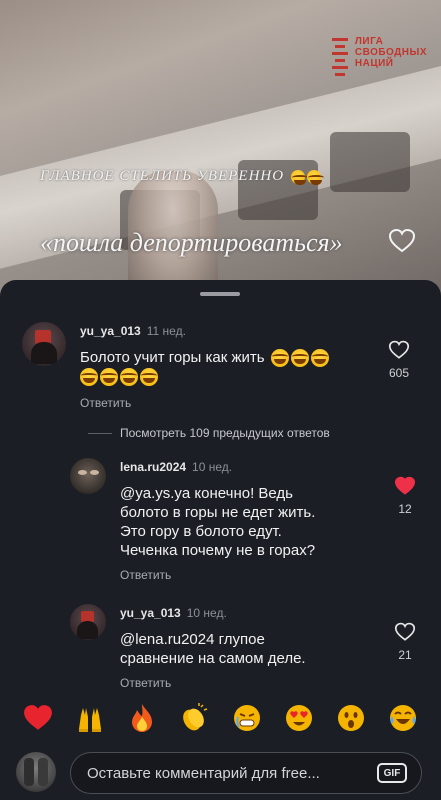 This screenshot has width=441, height=800. I want to click on surprised-face-icon, so click(351, 718).